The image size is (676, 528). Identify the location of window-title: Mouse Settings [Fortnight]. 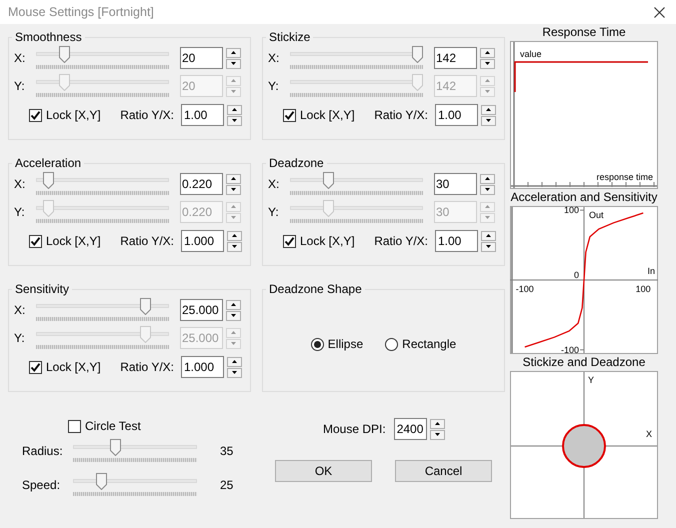
(81, 12).